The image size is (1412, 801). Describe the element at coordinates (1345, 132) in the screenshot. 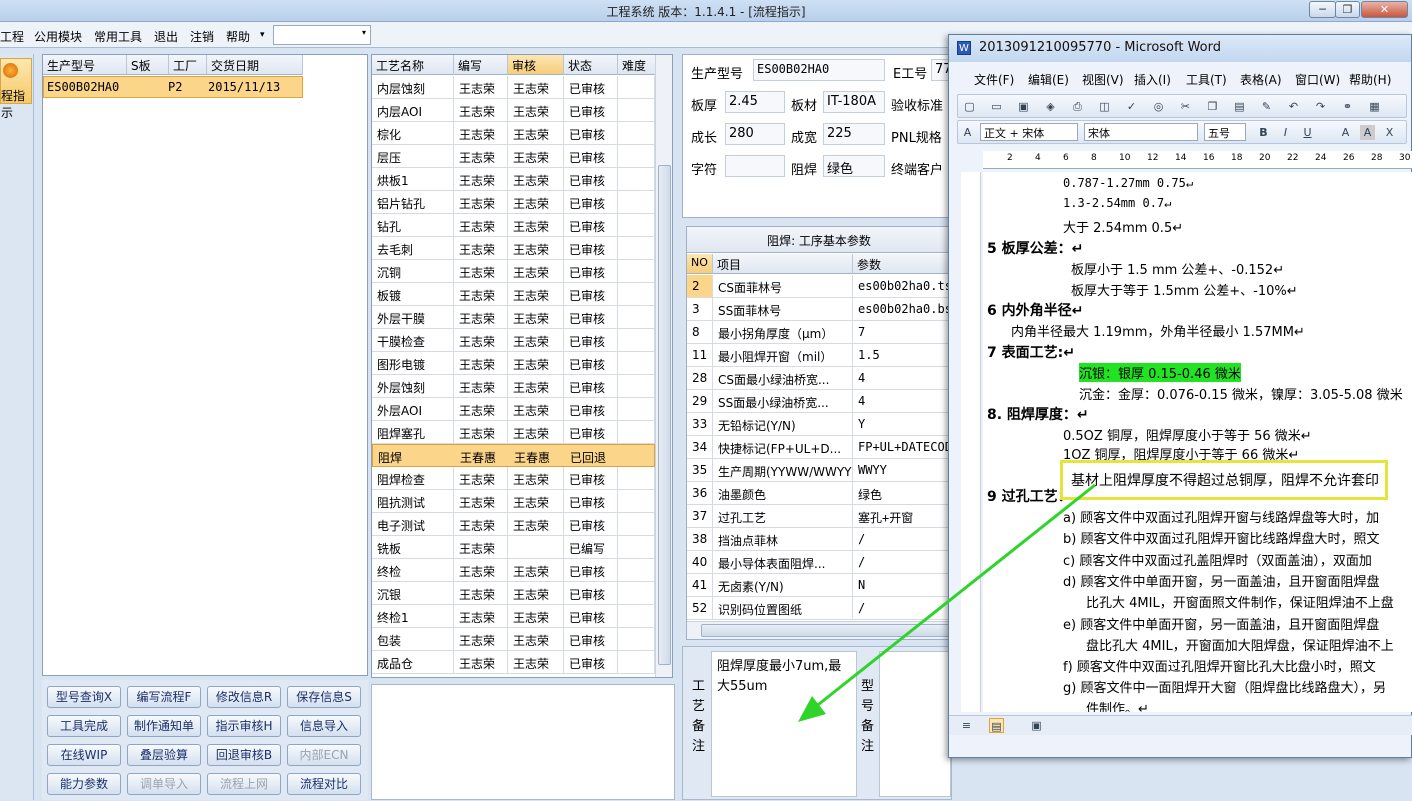

I see `char-border-icon: A` at that location.